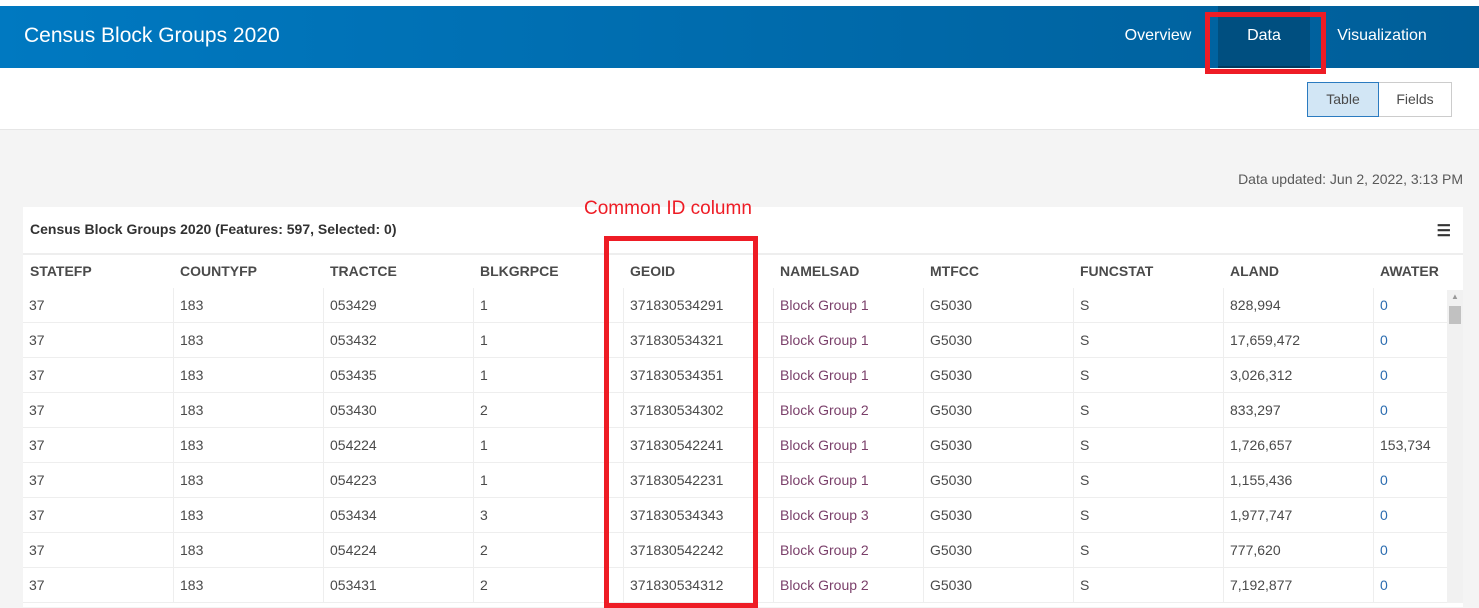  I want to click on tab-overview: Overview, so click(1158, 37).